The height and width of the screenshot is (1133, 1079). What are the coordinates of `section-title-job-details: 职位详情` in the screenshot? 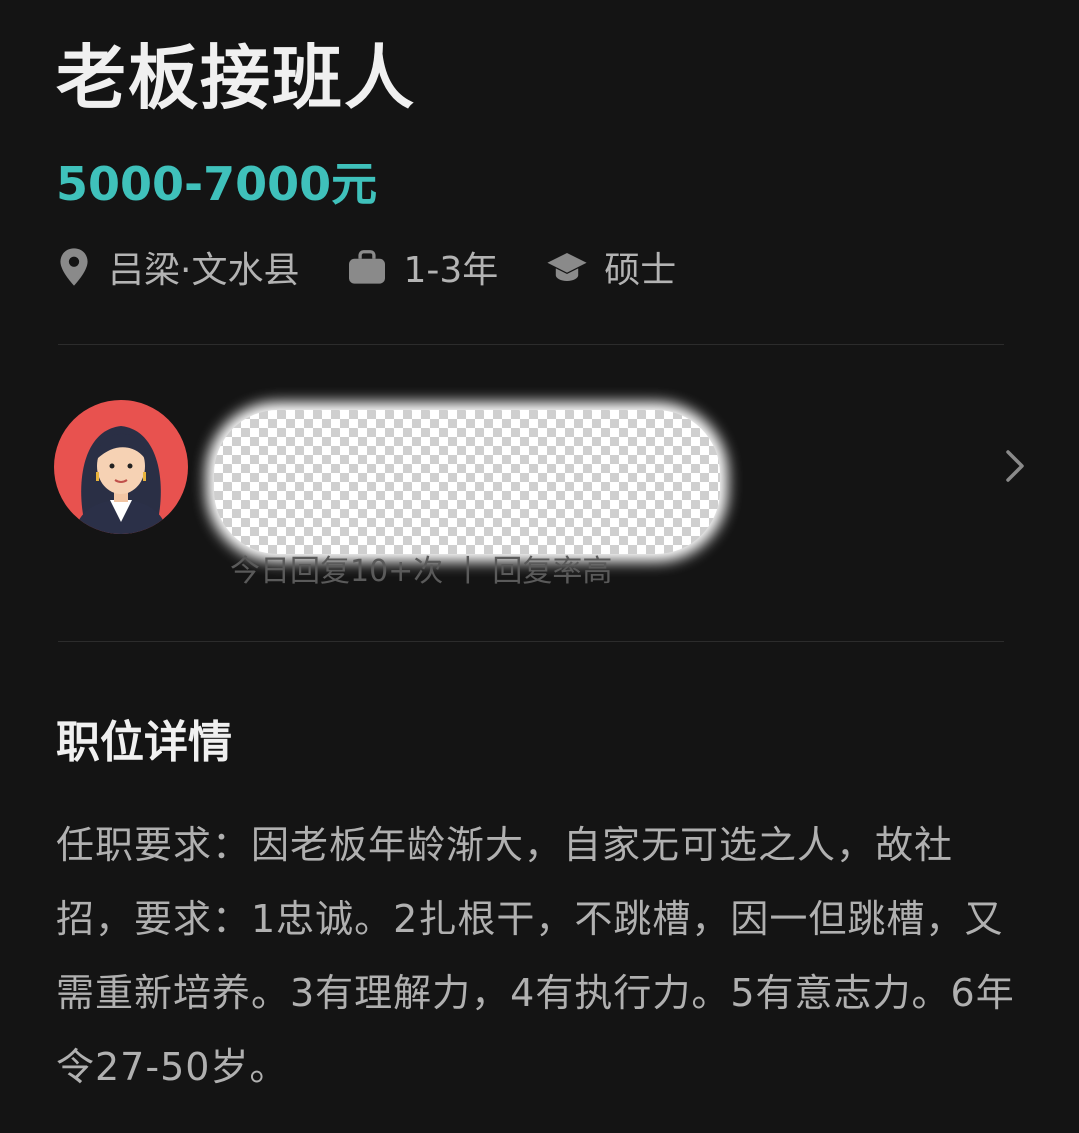 It's located at (144, 742).